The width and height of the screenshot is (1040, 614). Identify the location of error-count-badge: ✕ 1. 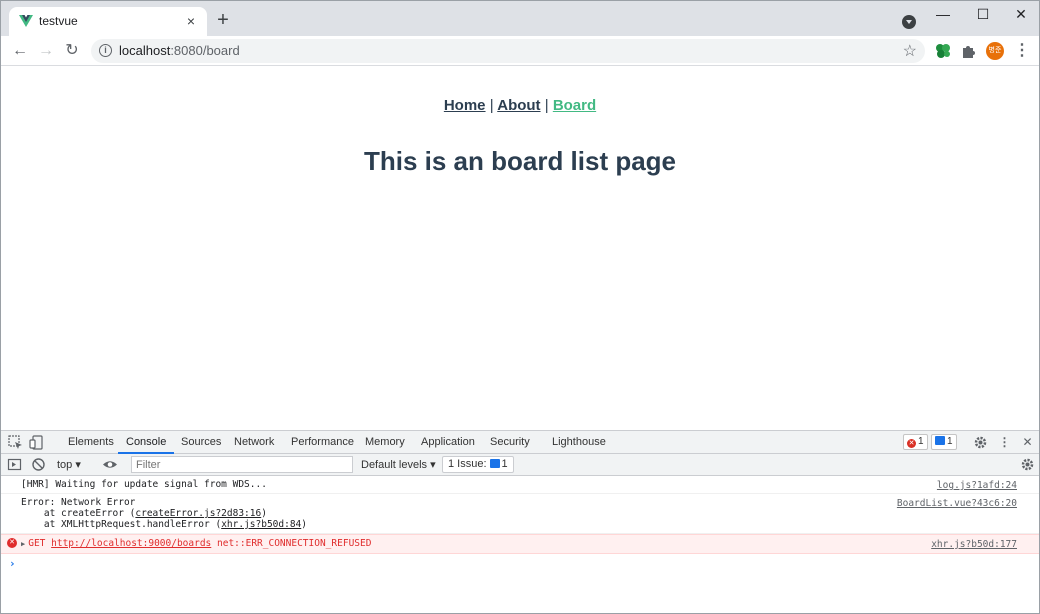
(915, 442).